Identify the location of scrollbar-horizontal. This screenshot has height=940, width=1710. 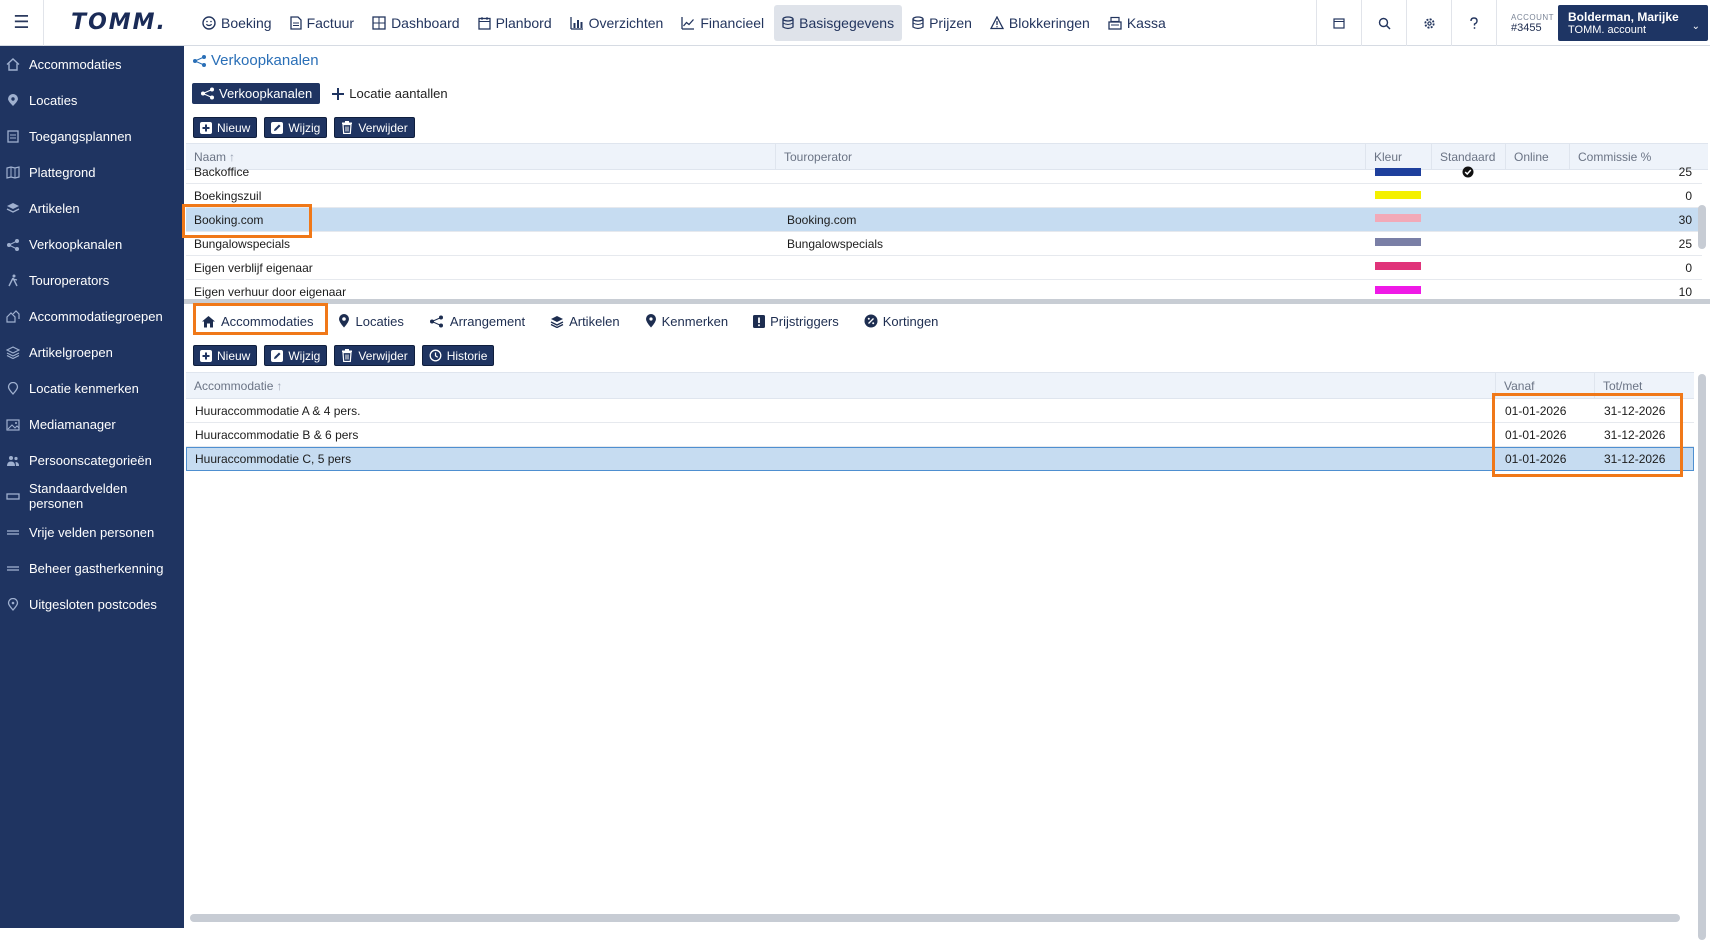
(935, 918).